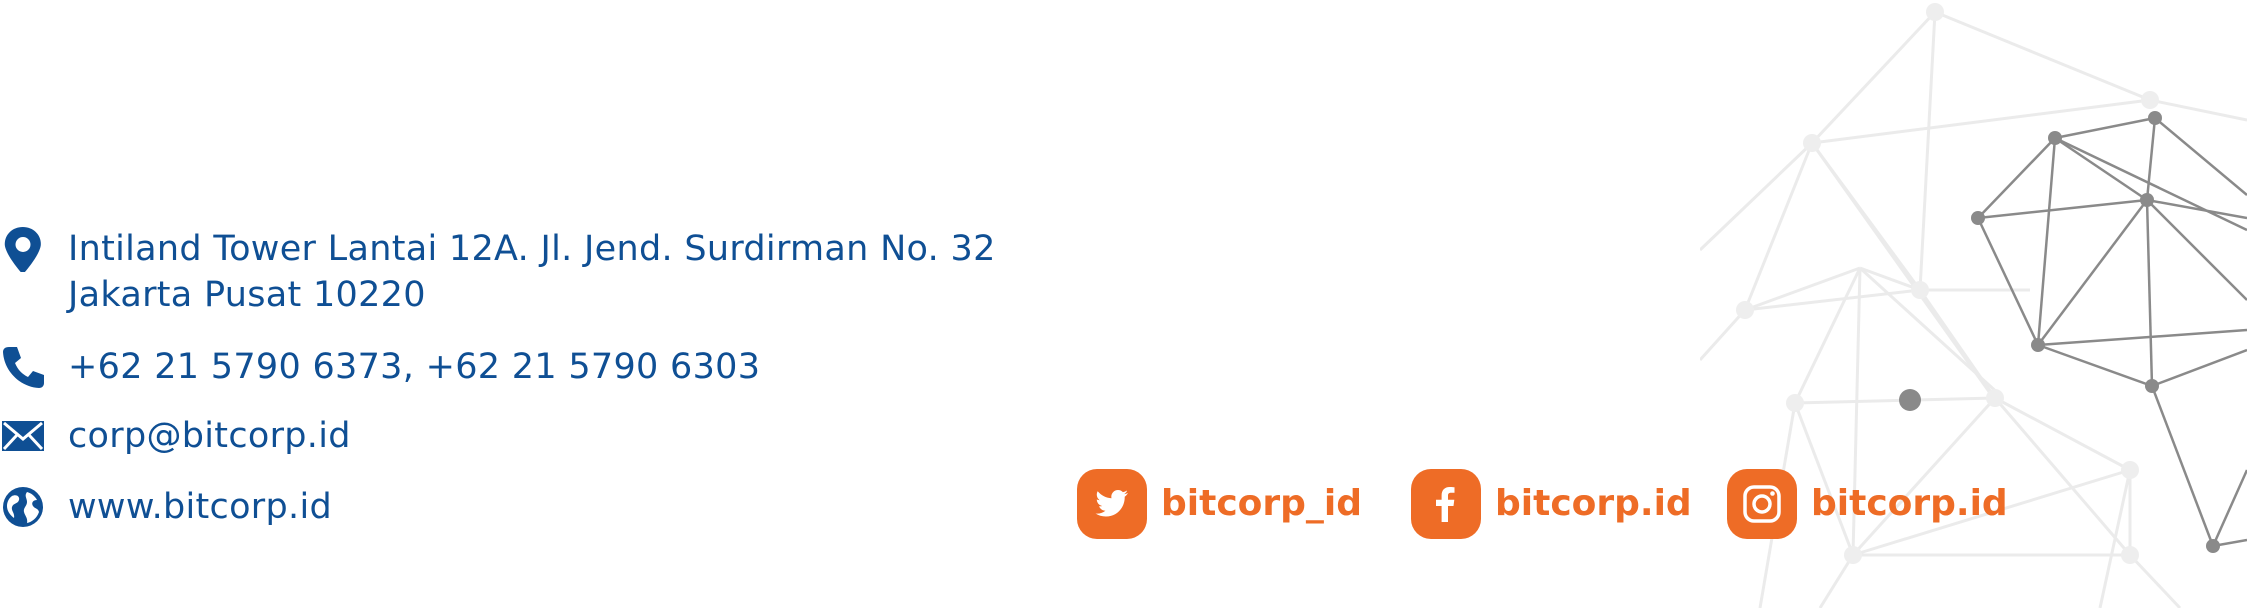 This screenshot has width=2247, height=608. I want to click on email-row: corp@bitcorp.id, so click(175, 436).